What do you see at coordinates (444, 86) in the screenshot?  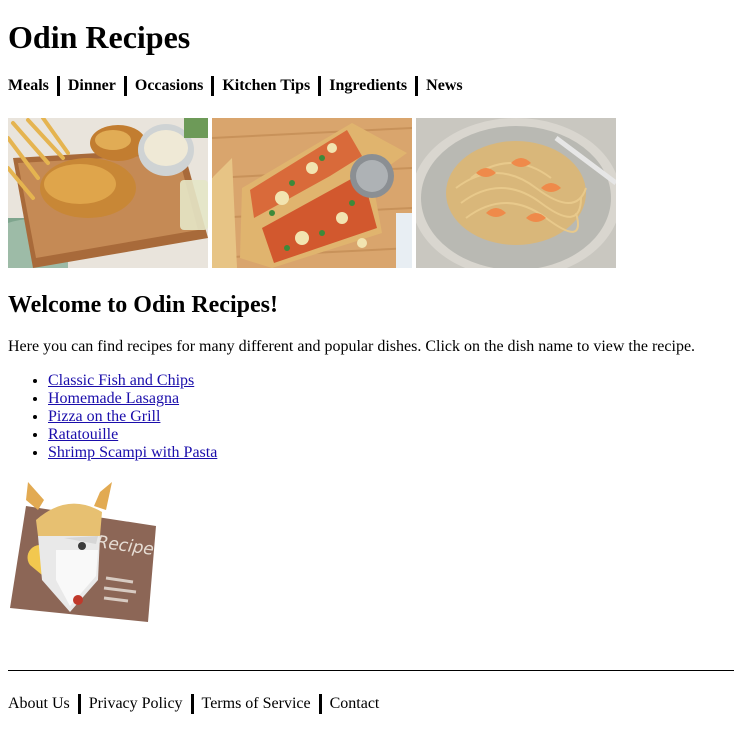 I see `nav-item-news: News` at bounding box center [444, 86].